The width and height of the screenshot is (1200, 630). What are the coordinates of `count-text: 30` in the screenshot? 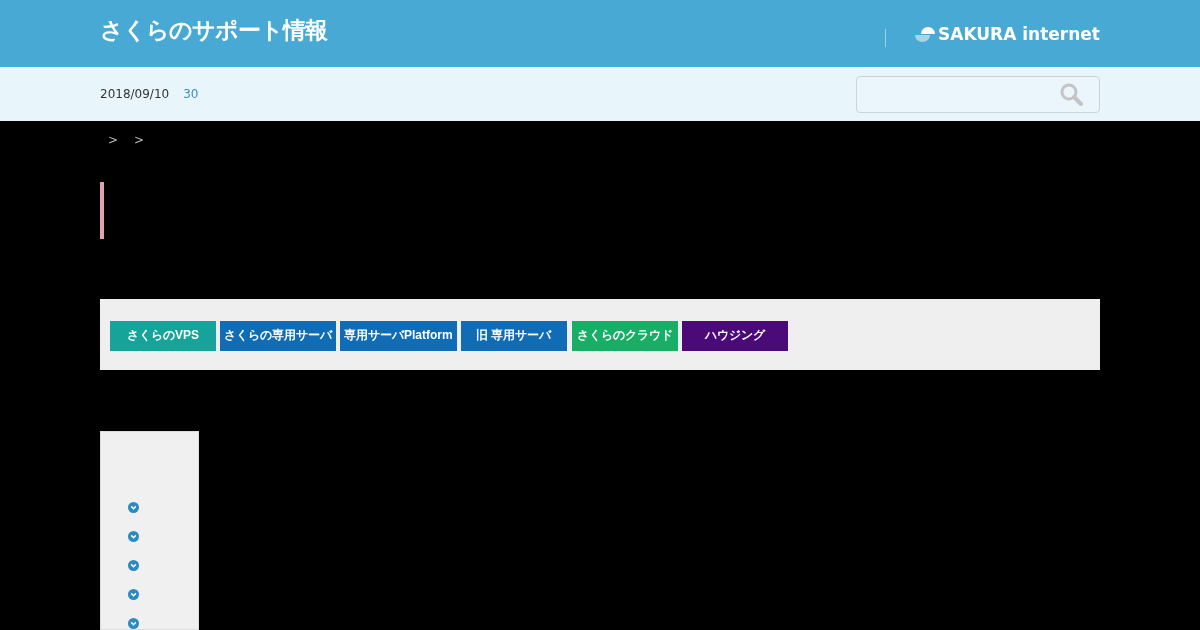 It's located at (191, 94).